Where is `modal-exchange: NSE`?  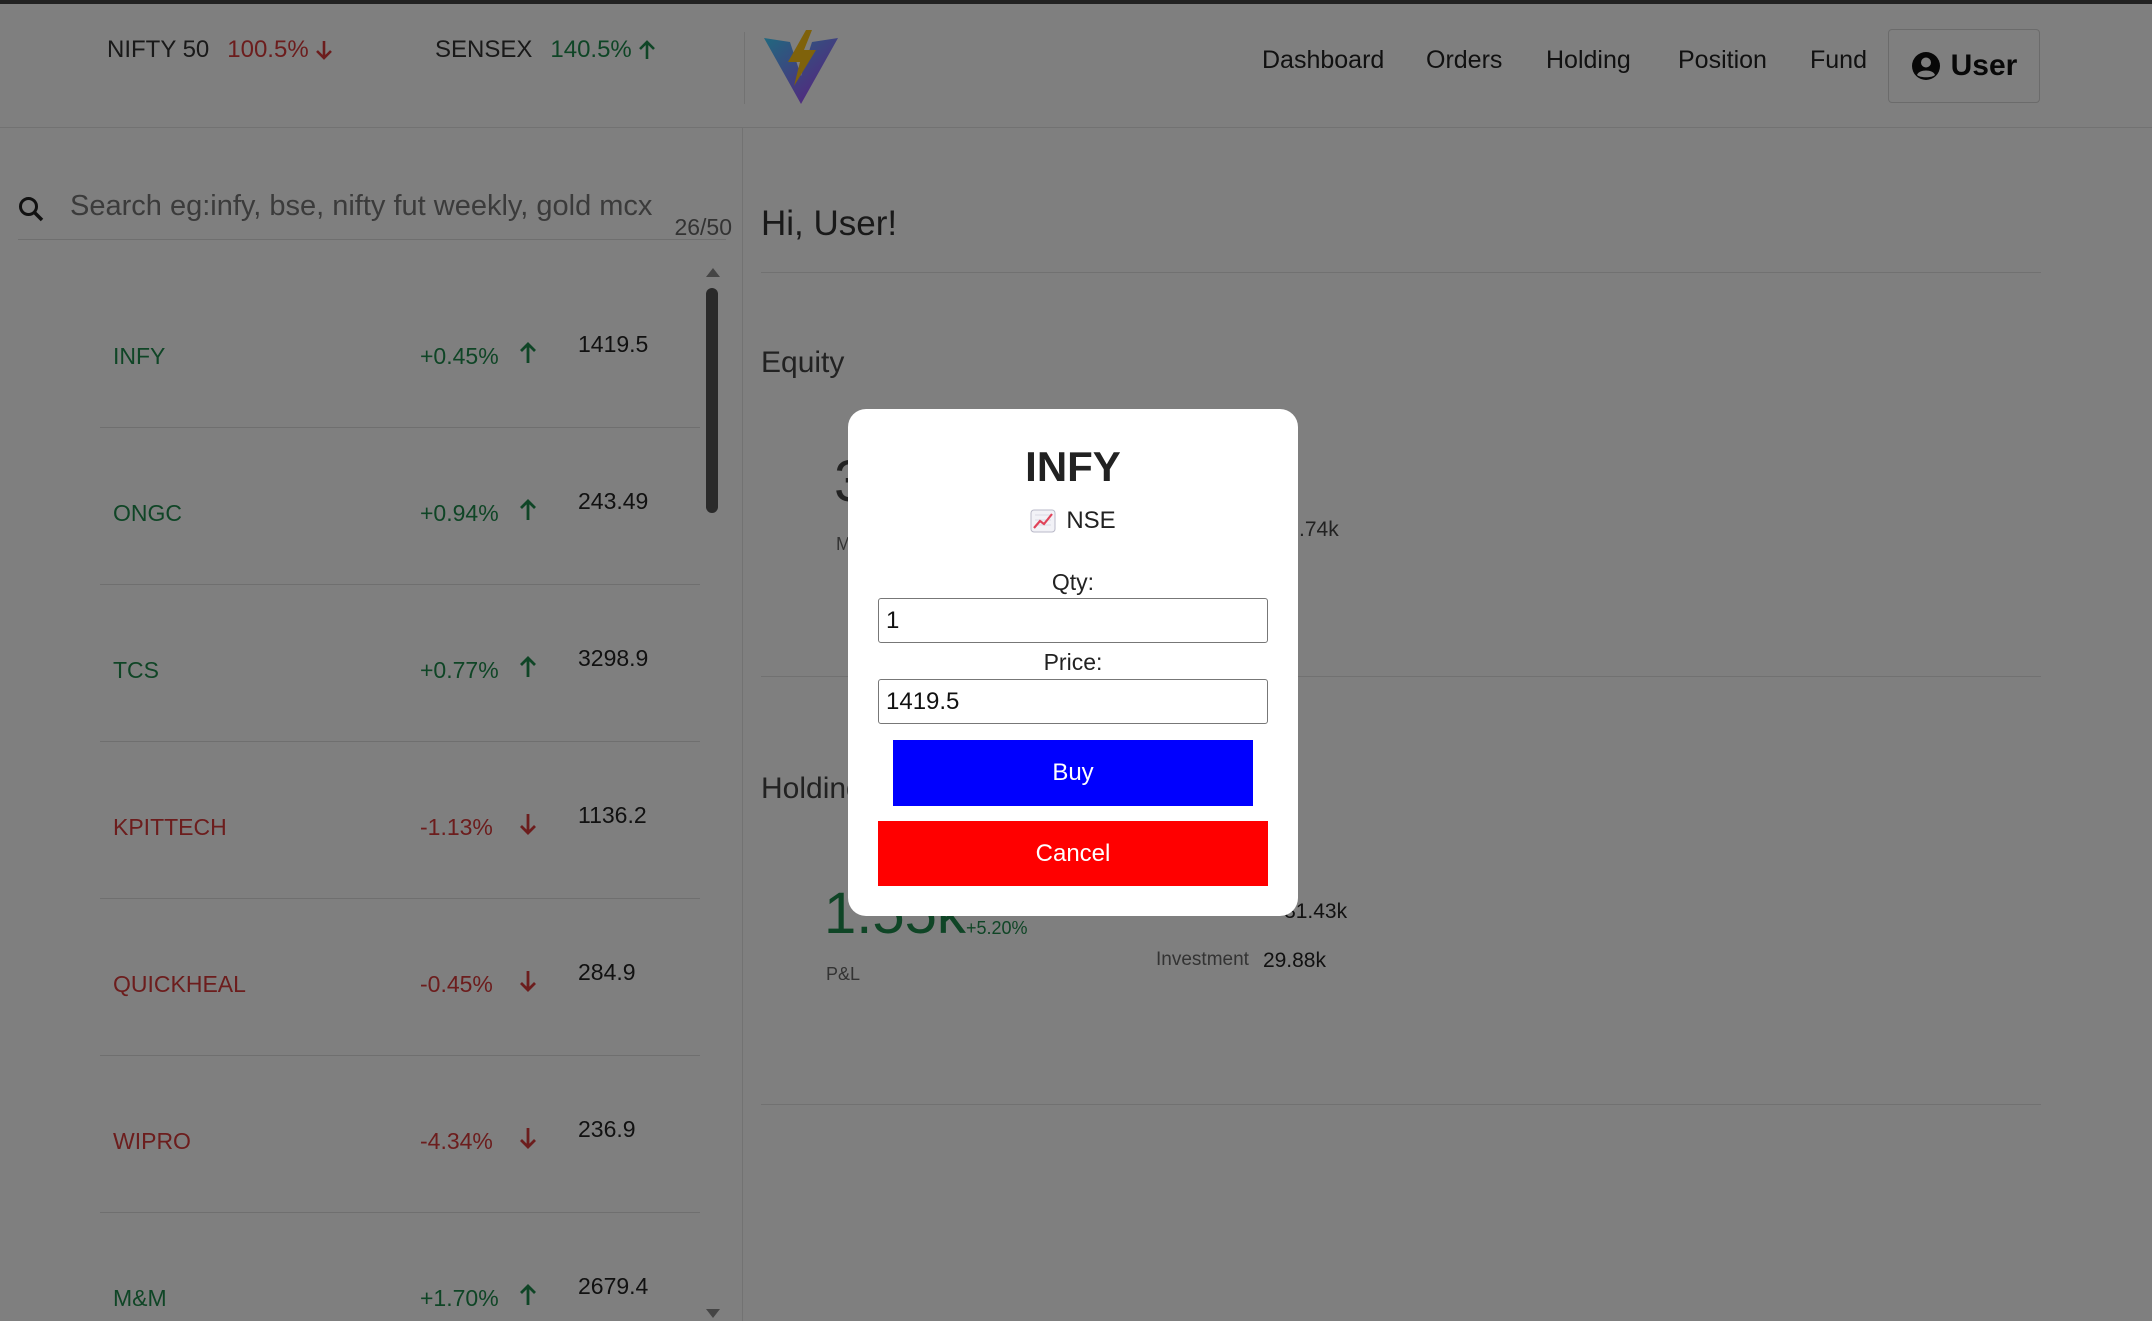
modal-exchange: NSE is located at coordinates (1073, 521).